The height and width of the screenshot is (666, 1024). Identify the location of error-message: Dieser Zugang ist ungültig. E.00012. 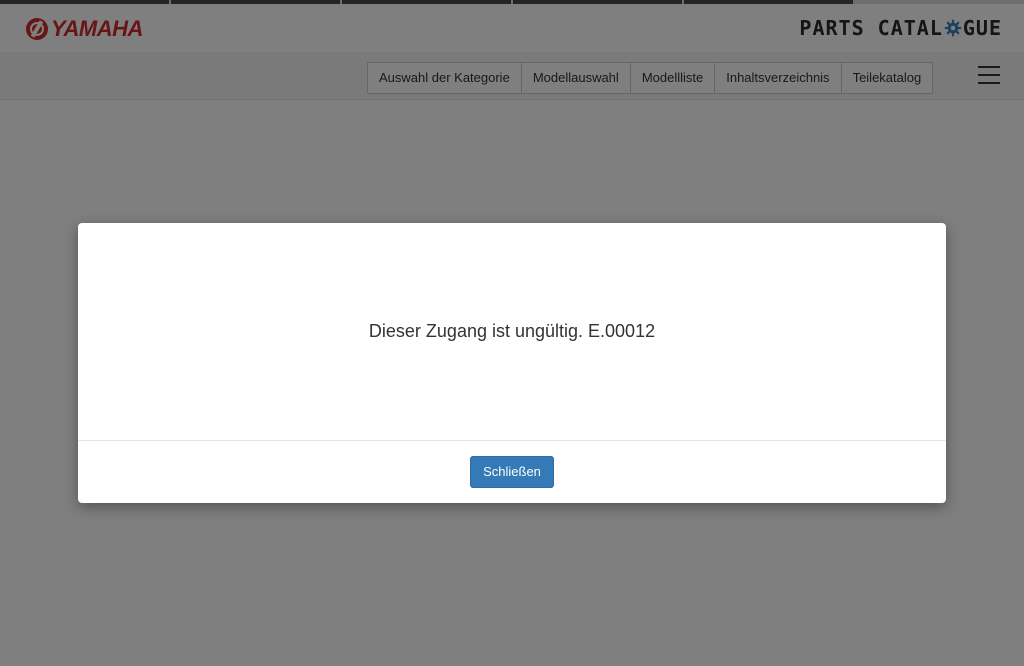
(512, 331).